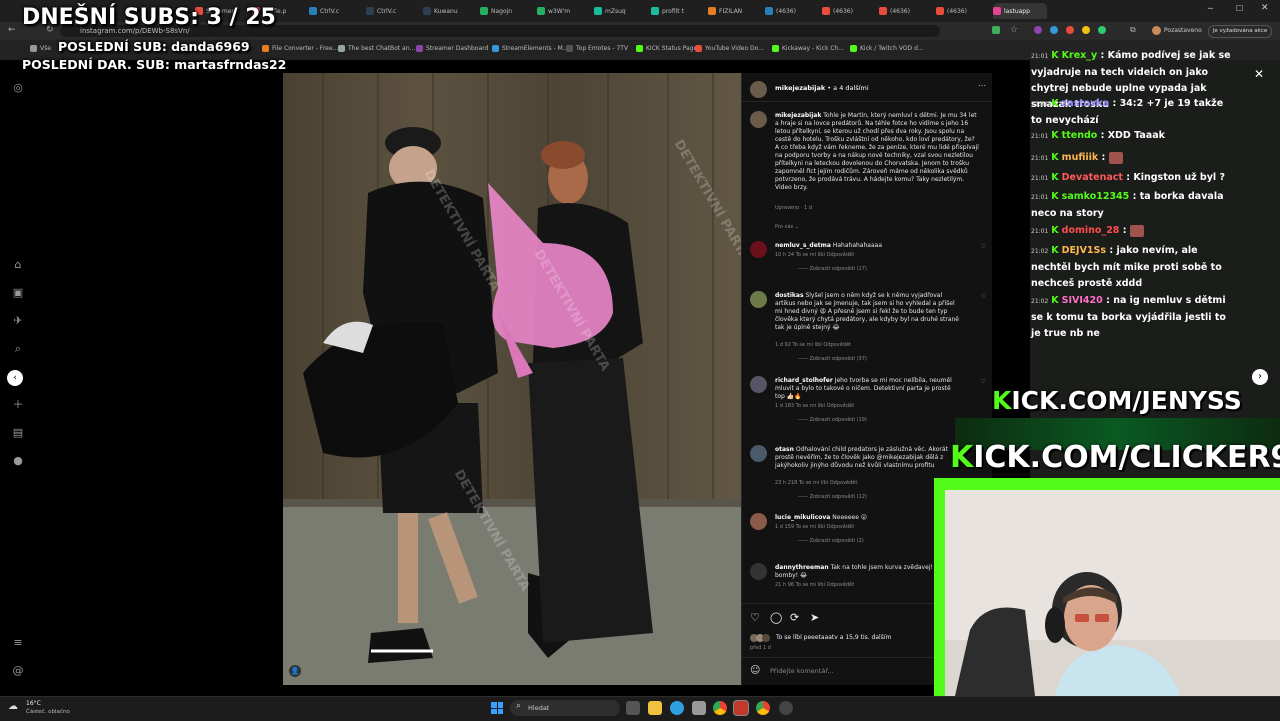 This screenshot has height=721, width=1280. Describe the element at coordinates (48, 712) in the screenshot. I see `weather-desc: Částeč. oblačno` at that location.